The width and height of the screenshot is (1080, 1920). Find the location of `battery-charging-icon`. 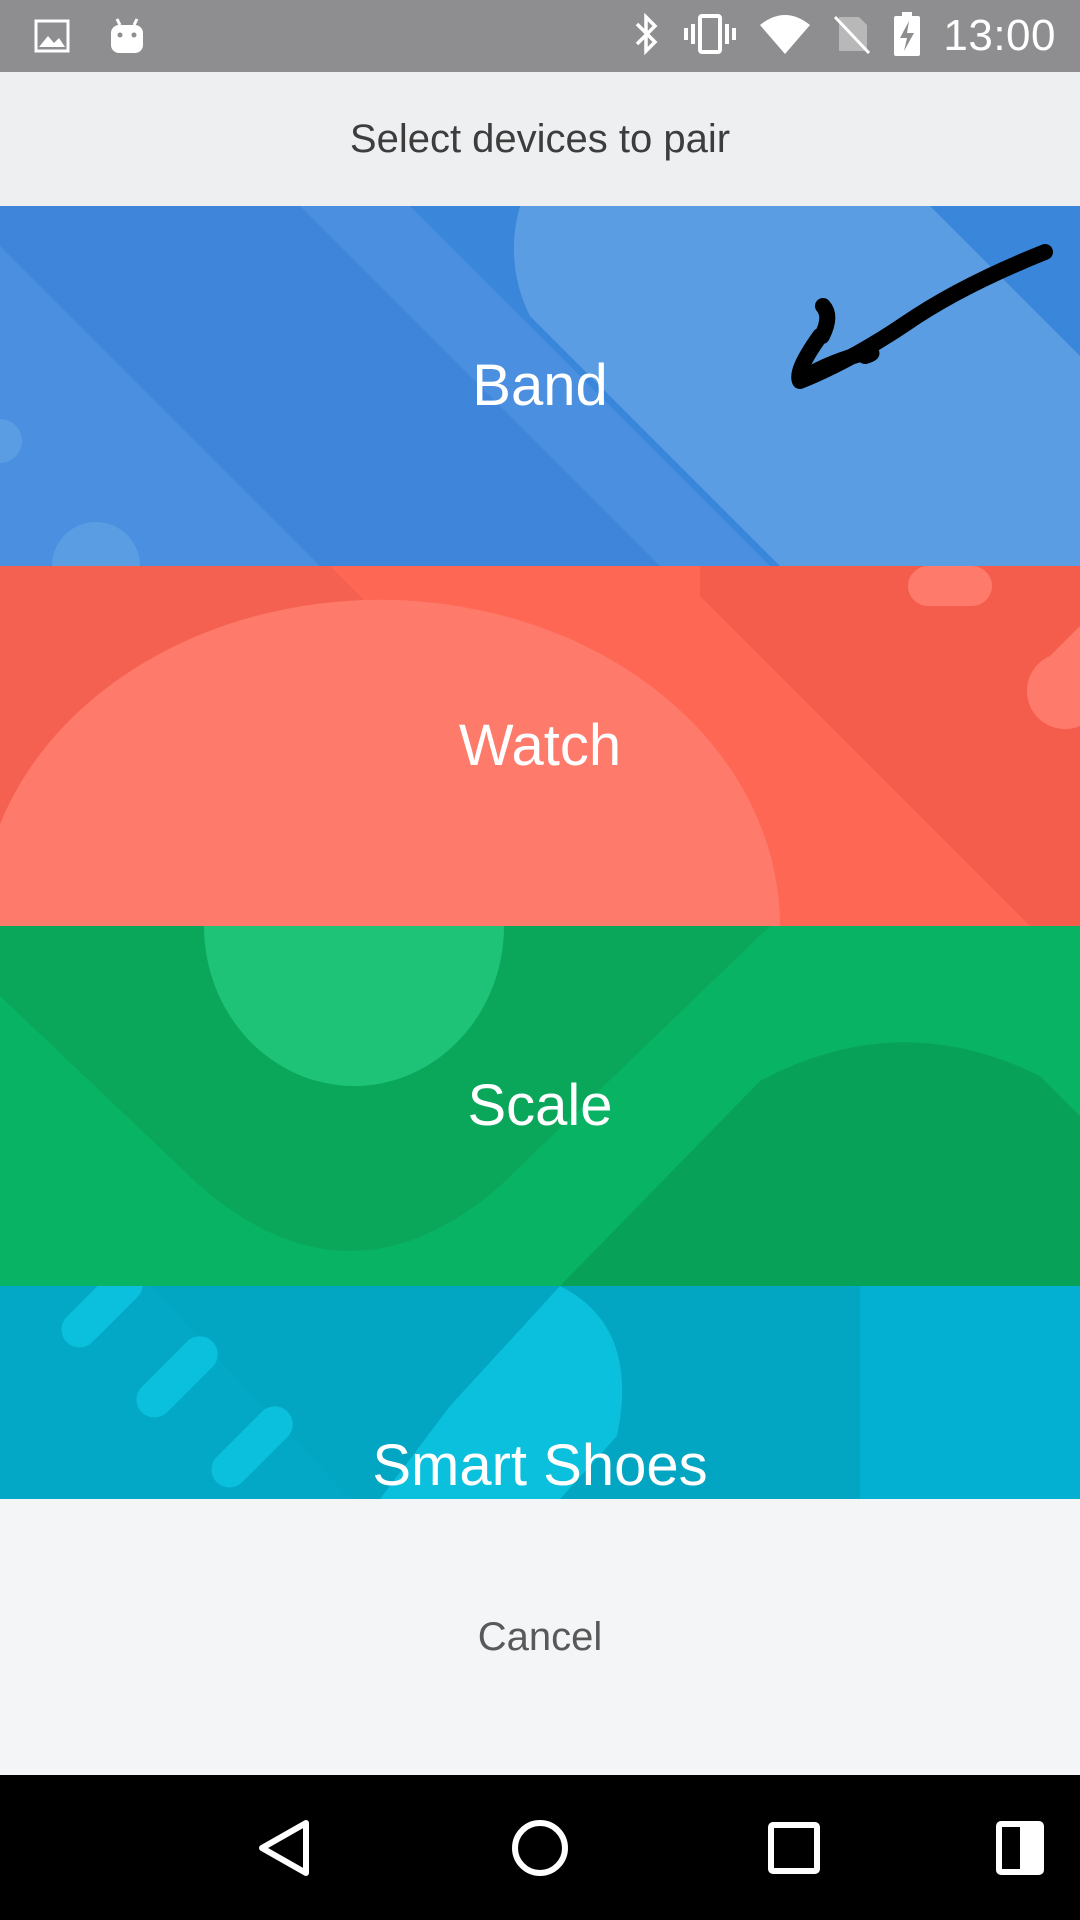

battery-charging-icon is located at coordinates (907, 36).